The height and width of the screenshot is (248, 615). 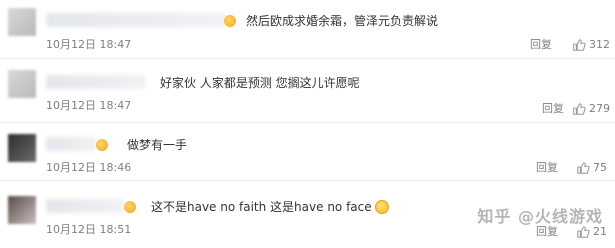 What do you see at coordinates (89, 229) in the screenshot?
I see `comment-date: 10月12日 18:51` at bounding box center [89, 229].